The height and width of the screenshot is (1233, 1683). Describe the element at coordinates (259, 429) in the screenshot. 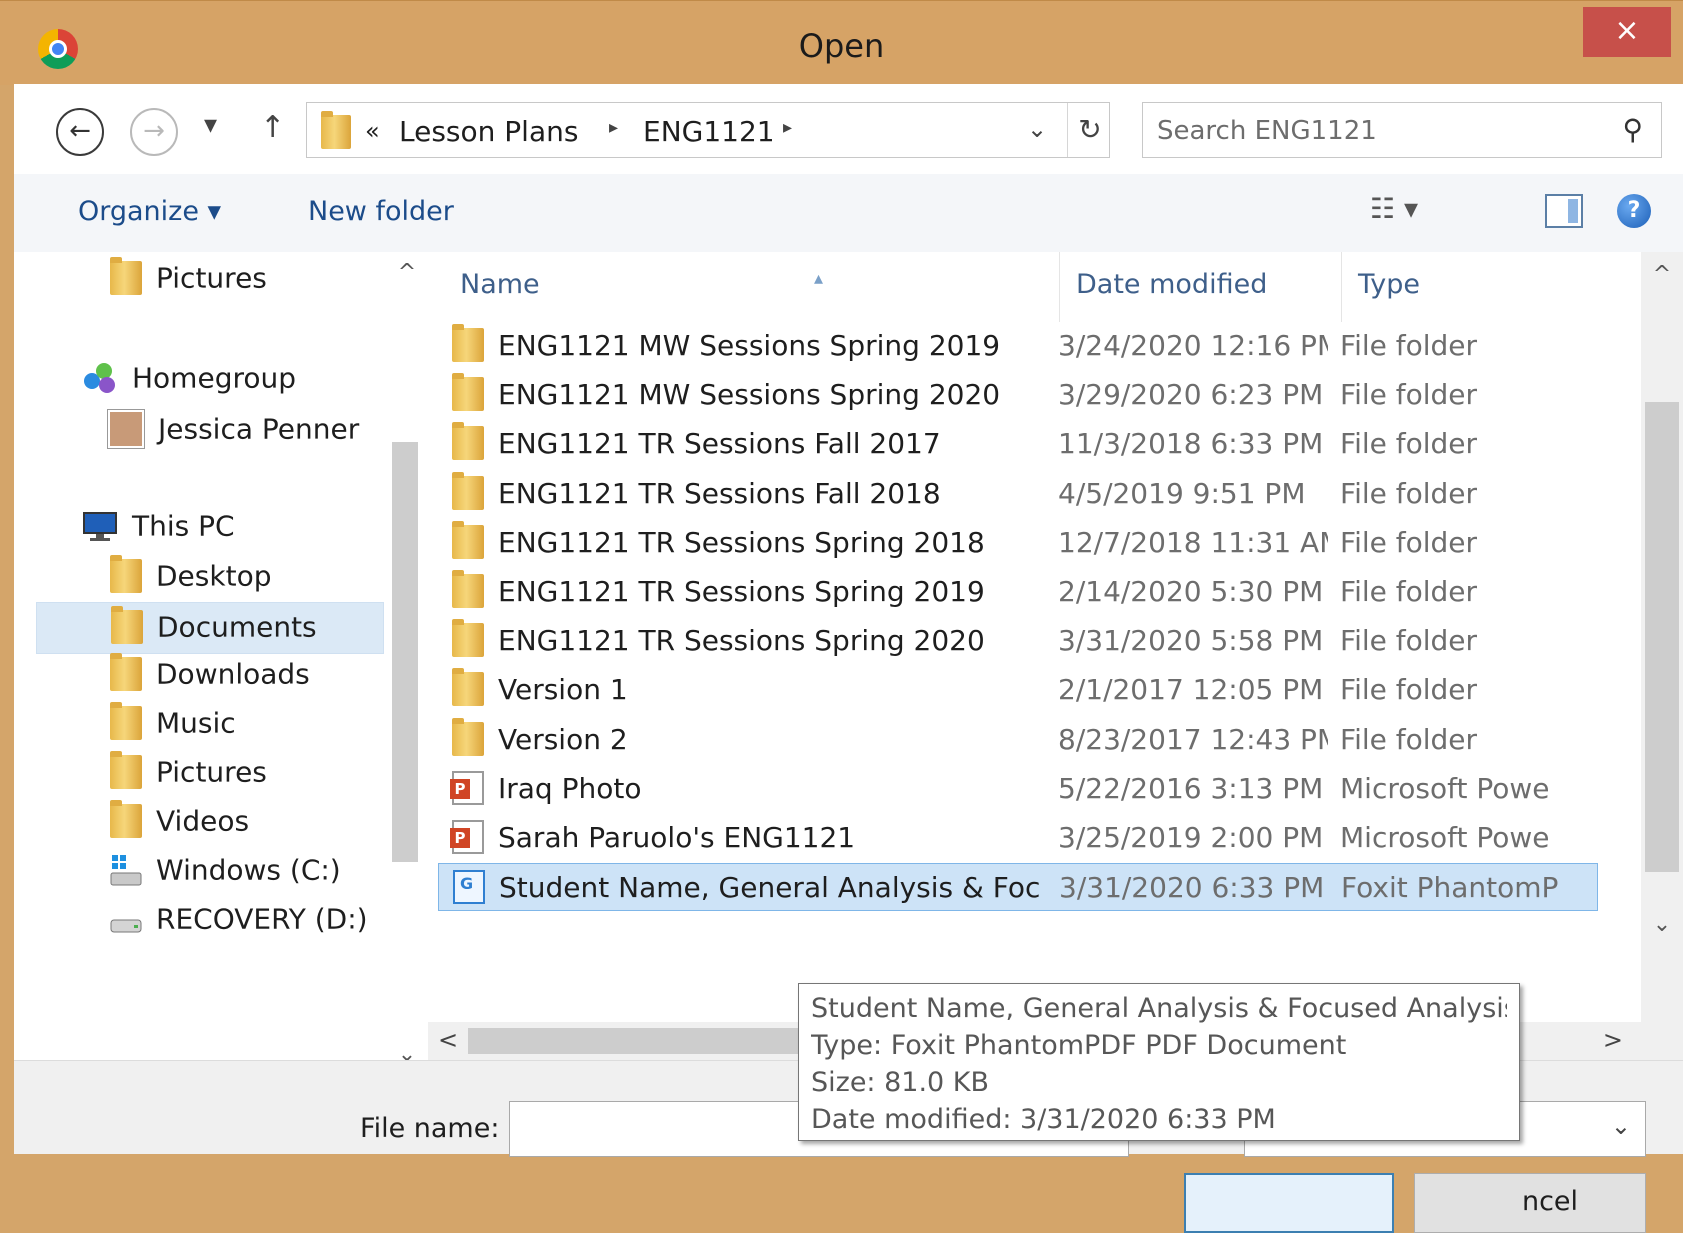

I see `nav-item-label: Jessica Penner` at that location.